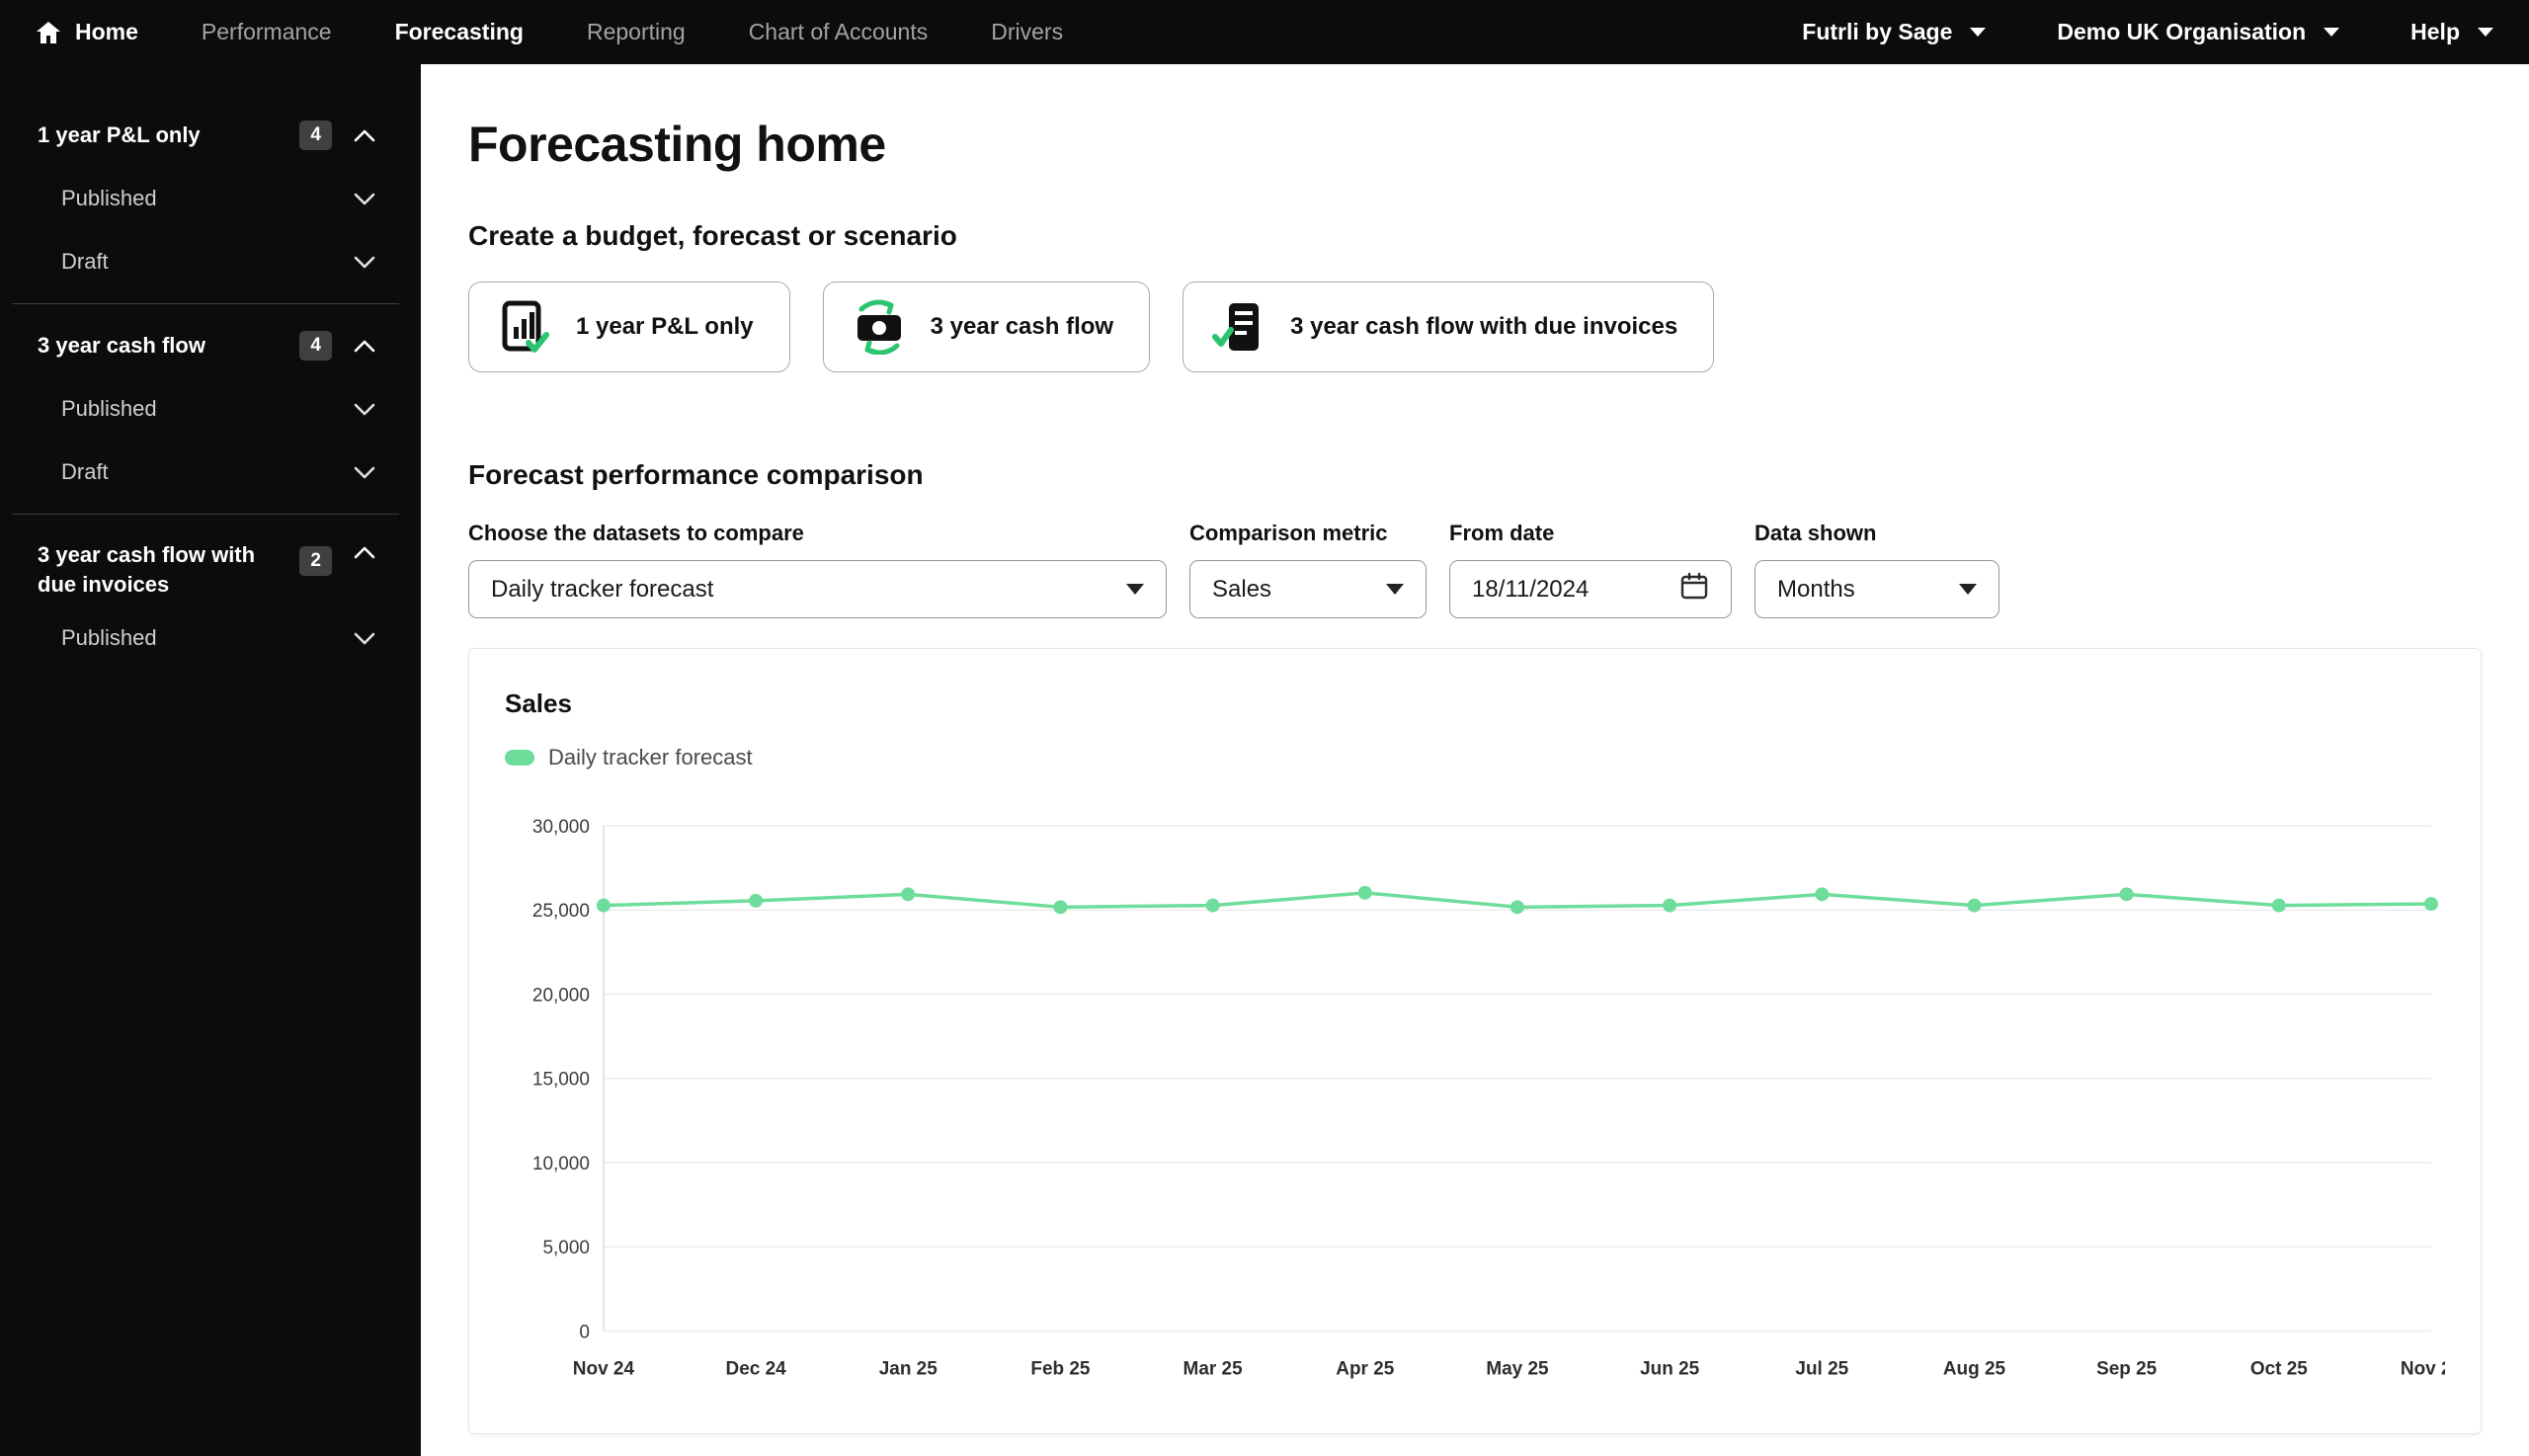 This screenshot has height=1456, width=2529. Describe the element at coordinates (2423, 1368) in the screenshot. I see `svg-text: Nov 25` at that location.